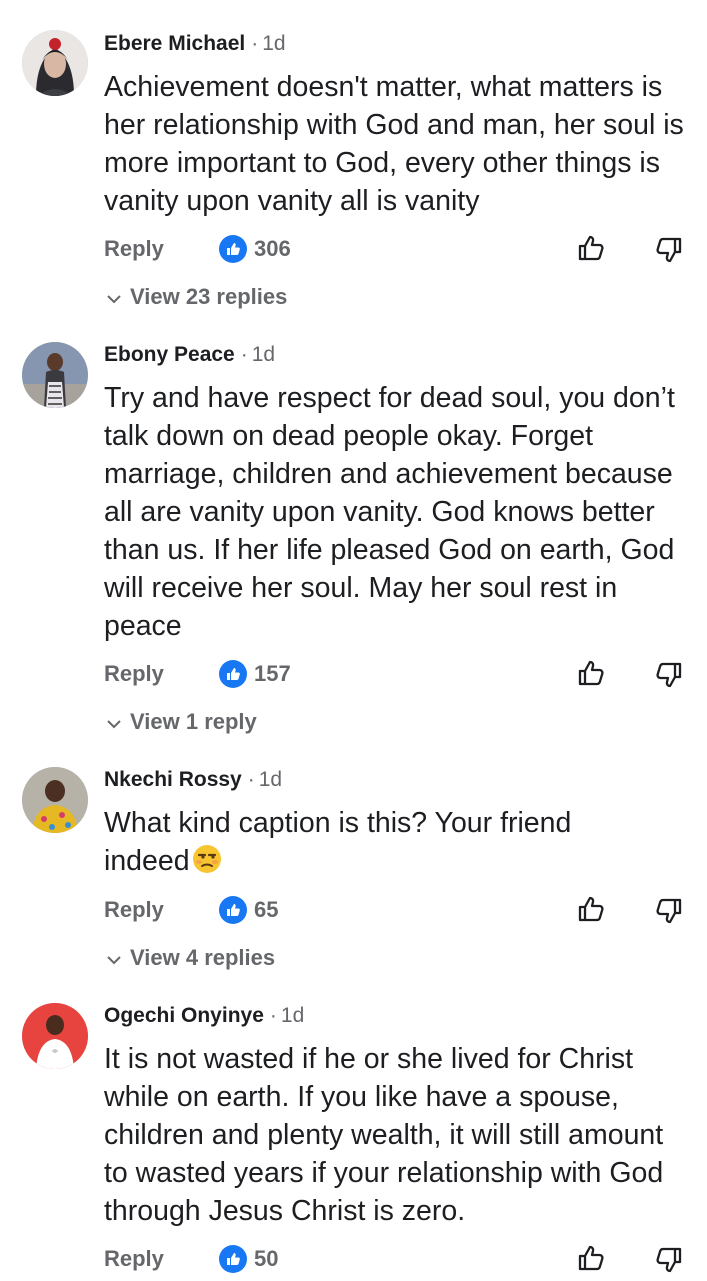 The width and height of the screenshot is (707, 1281). What do you see at coordinates (266, 909) in the screenshot?
I see `like-count: 65` at bounding box center [266, 909].